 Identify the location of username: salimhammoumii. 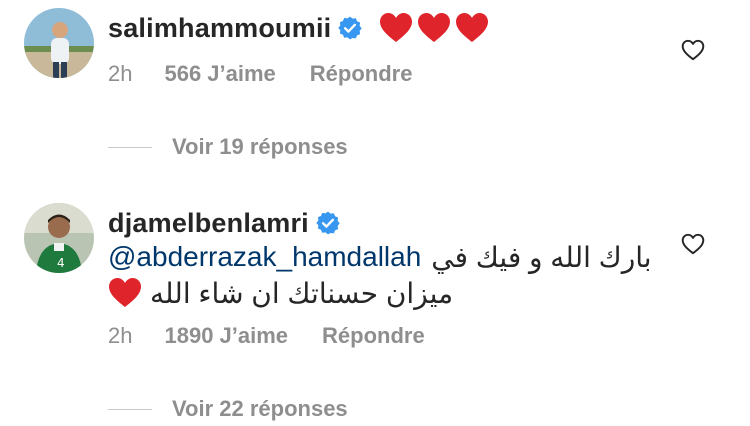
(219, 28).